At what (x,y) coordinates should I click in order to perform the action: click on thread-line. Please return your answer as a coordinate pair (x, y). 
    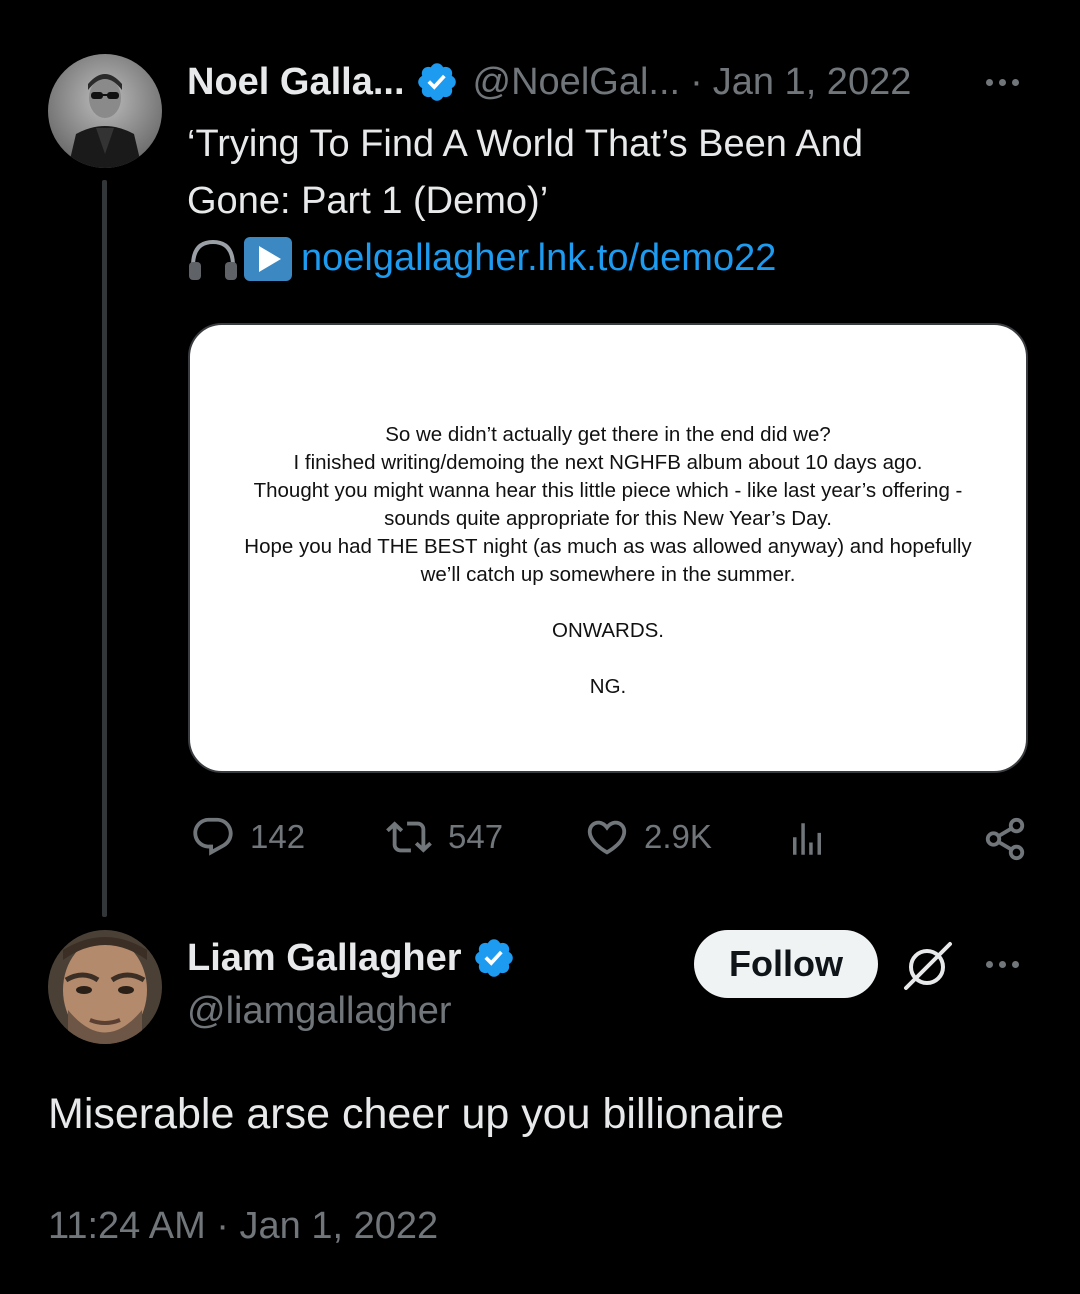
    Looking at the image, I should click on (104, 548).